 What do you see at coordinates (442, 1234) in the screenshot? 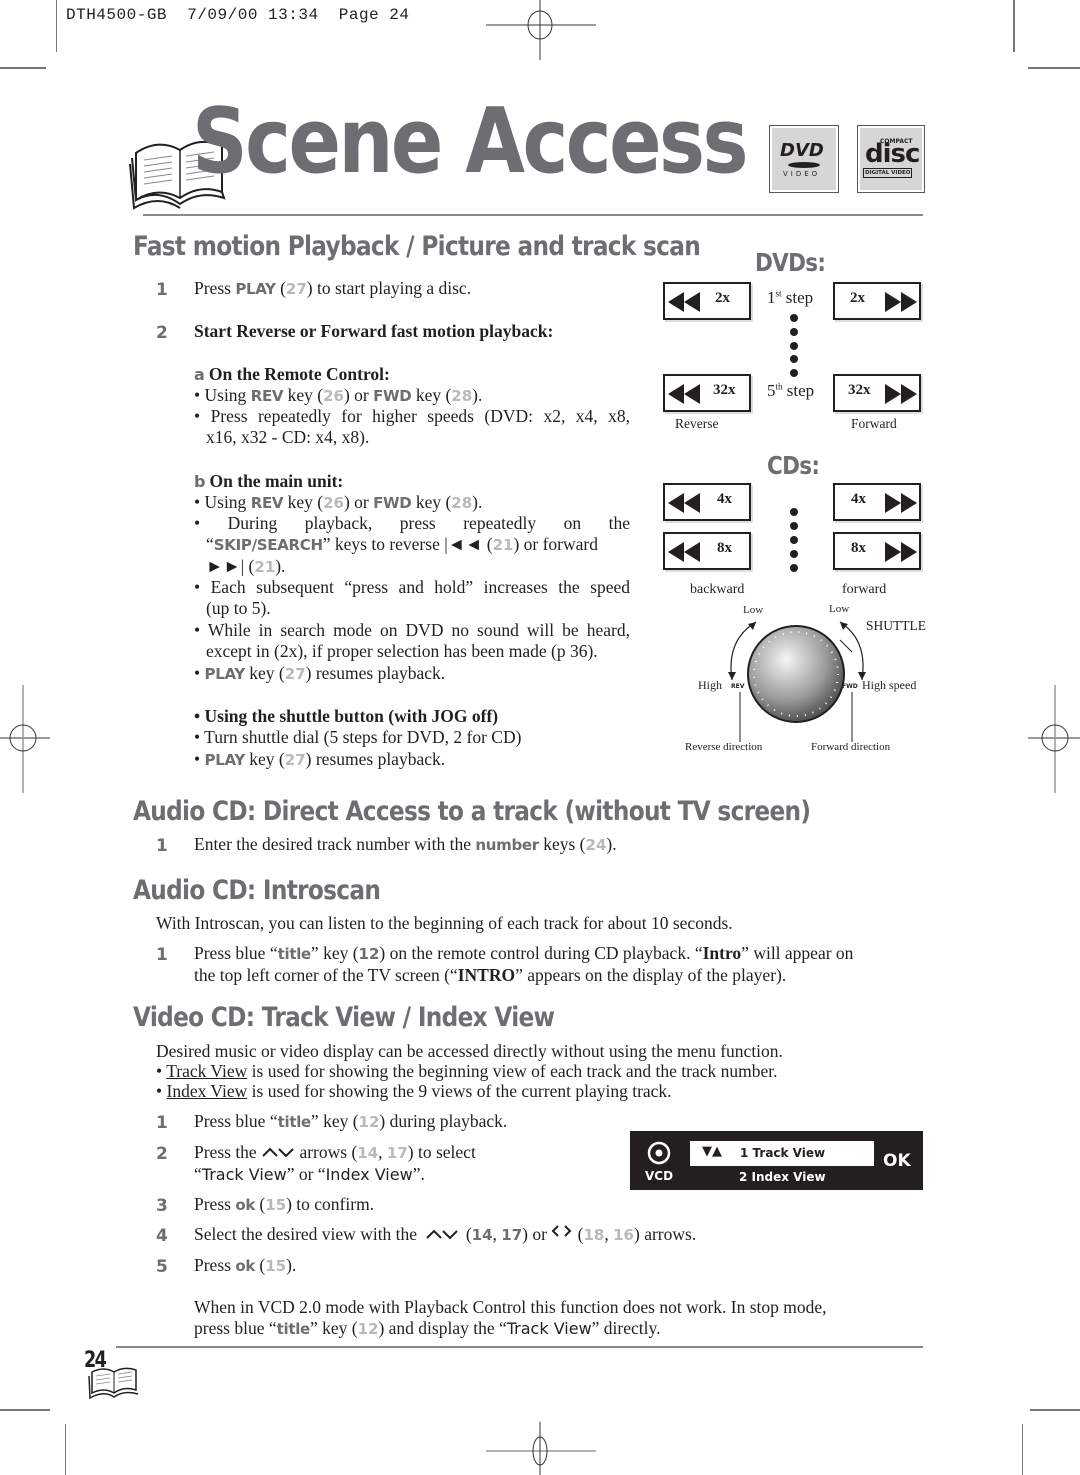
I see `up-down-arrows-icon` at bounding box center [442, 1234].